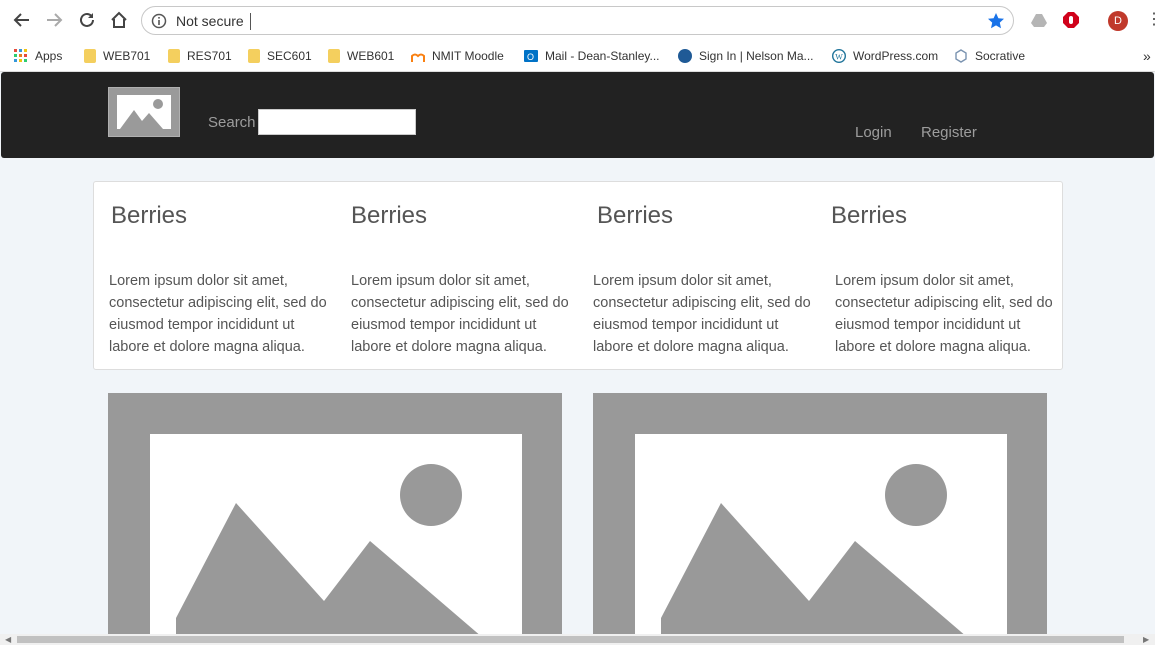 The width and height of the screenshot is (1155, 645). Describe the element at coordinates (1118, 21) in the screenshot. I see `profile-avatar: D` at that location.